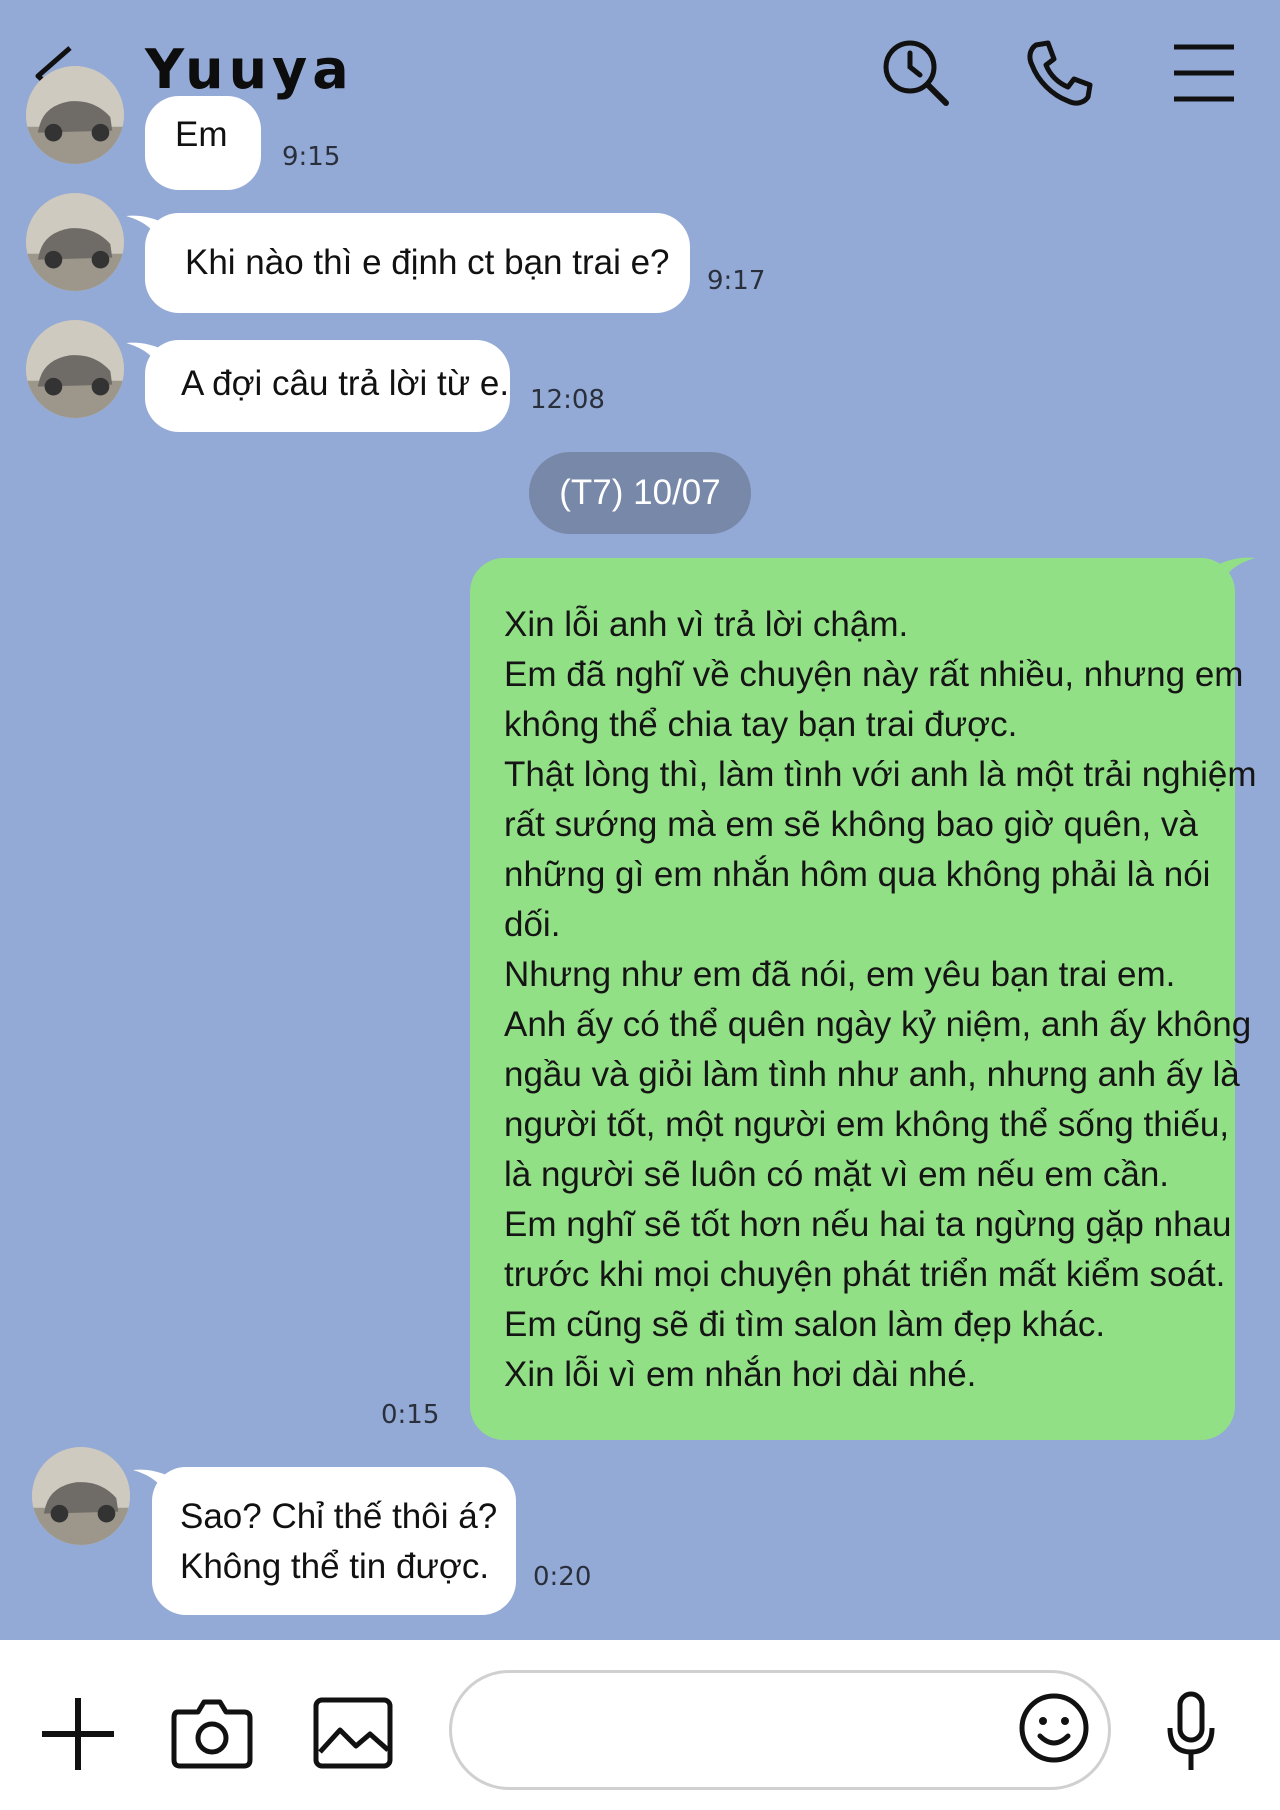  I want to click on emoji-button, so click(1054, 1728).